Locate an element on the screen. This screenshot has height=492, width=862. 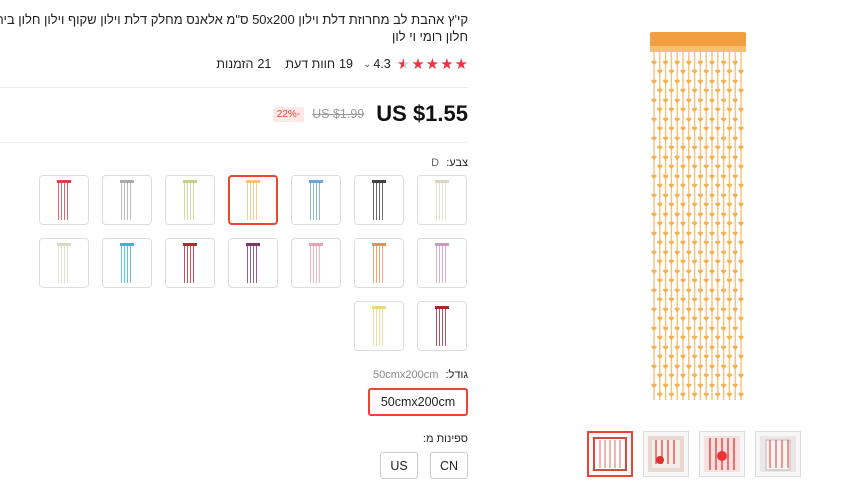
orders-label: הזמנות is located at coordinates (235, 64).